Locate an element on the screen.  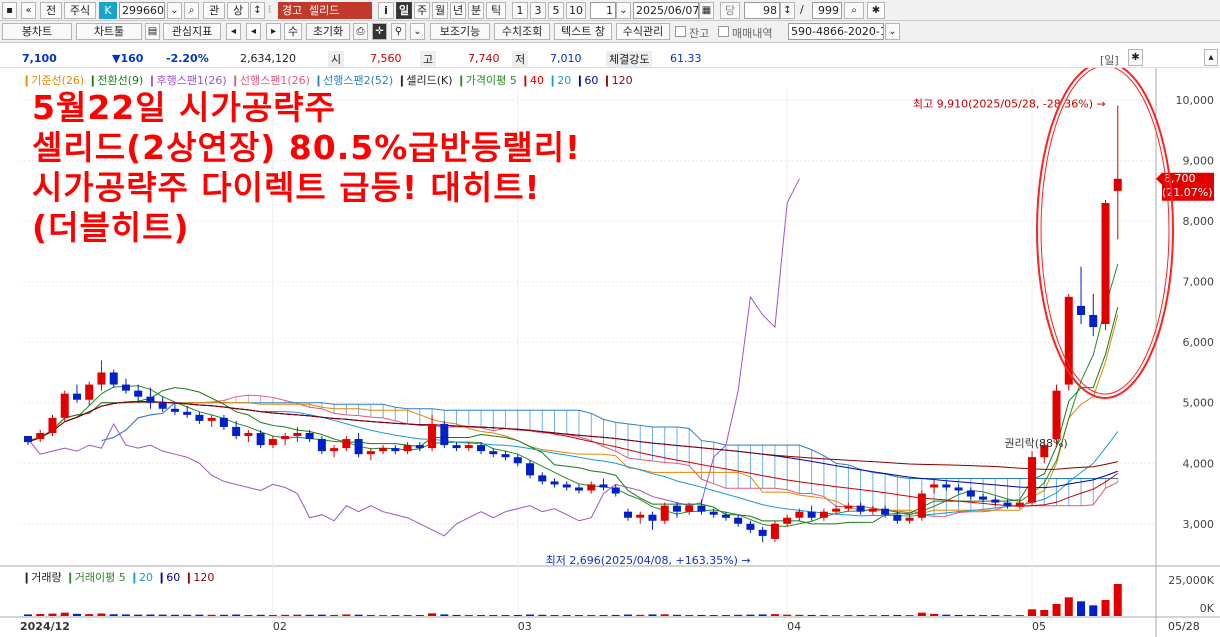
reset-button: 초기화 is located at coordinates (328, 31).